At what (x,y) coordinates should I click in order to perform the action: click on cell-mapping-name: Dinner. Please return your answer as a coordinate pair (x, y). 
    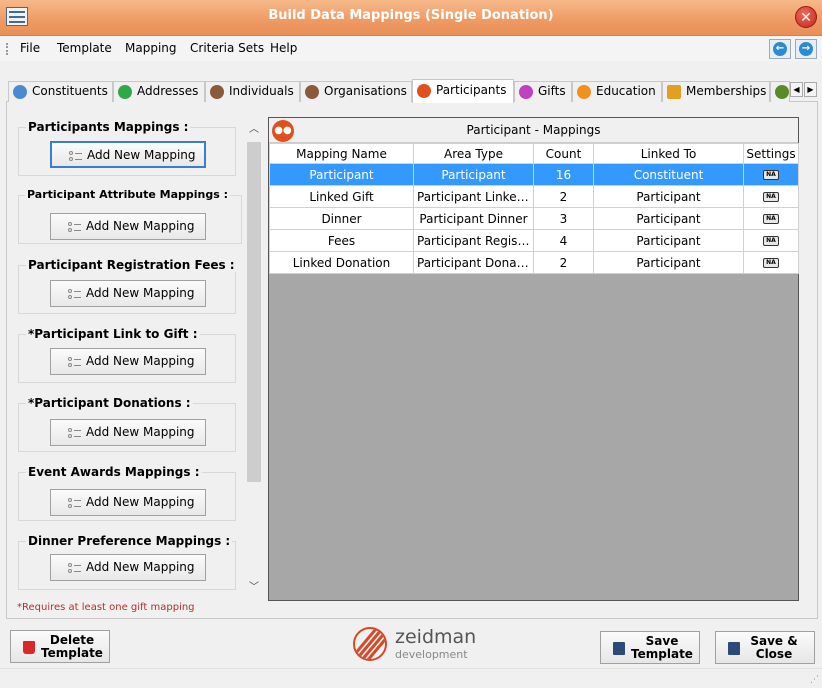
    Looking at the image, I should click on (341, 218).